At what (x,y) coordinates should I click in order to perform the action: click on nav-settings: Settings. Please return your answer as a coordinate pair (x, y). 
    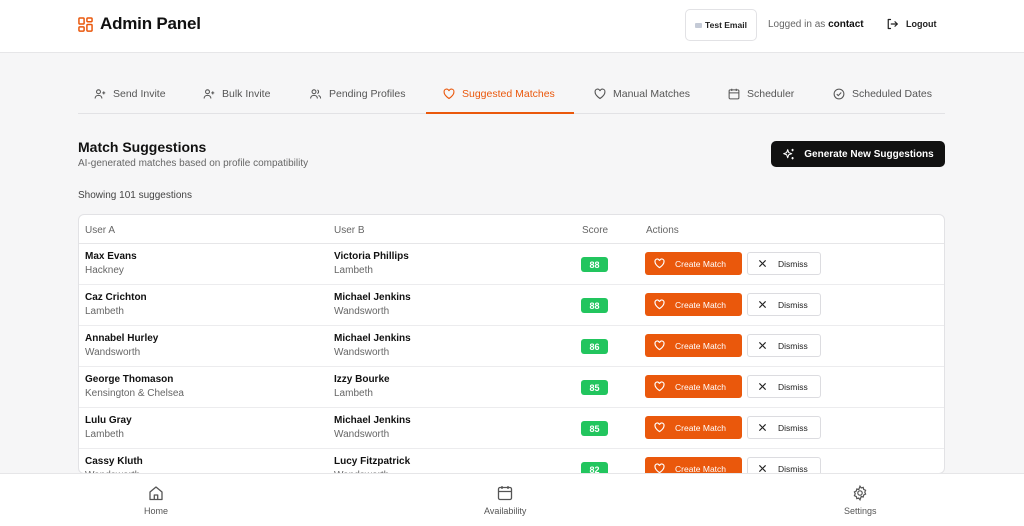
    Looking at the image, I should click on (860, 500).